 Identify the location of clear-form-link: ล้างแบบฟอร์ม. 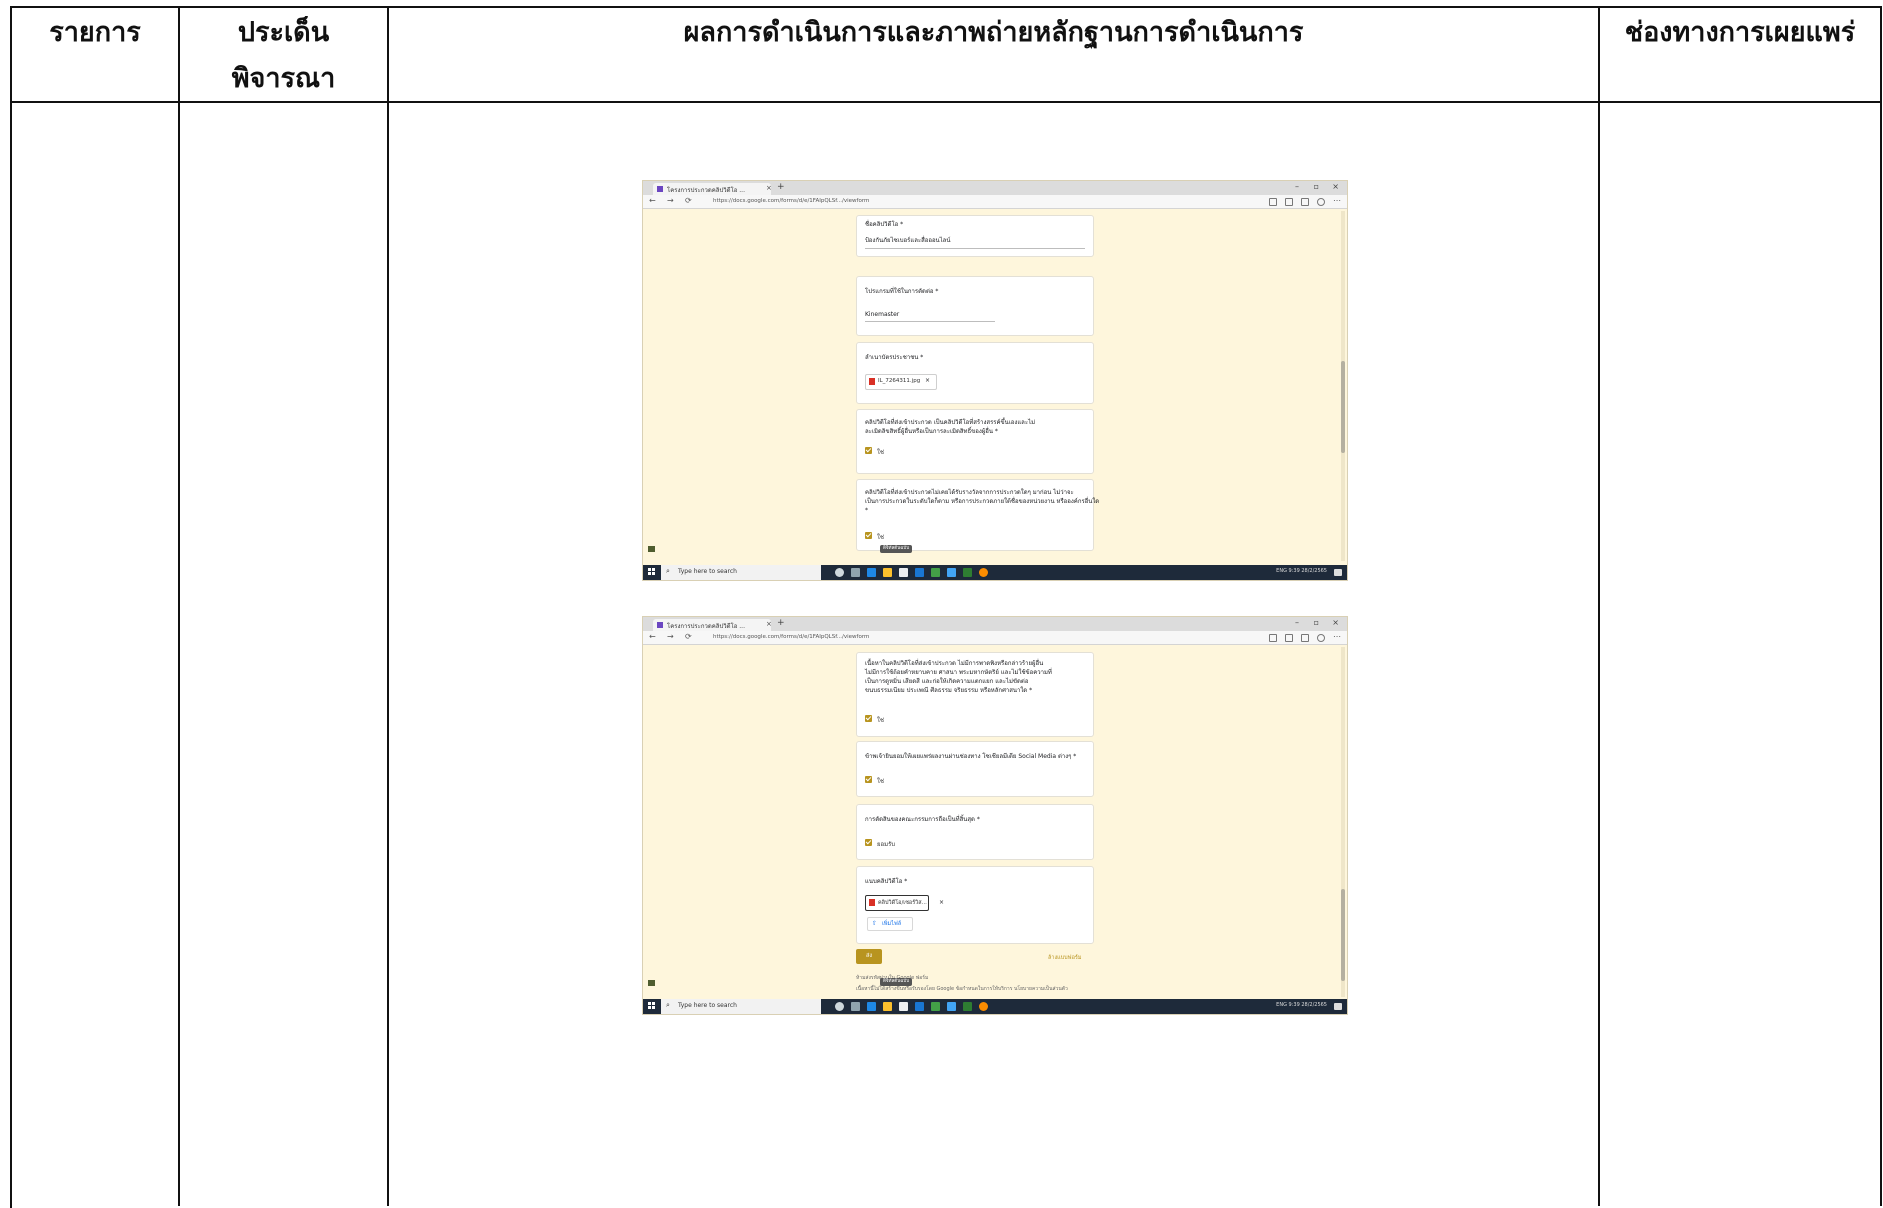
(1064, 958).